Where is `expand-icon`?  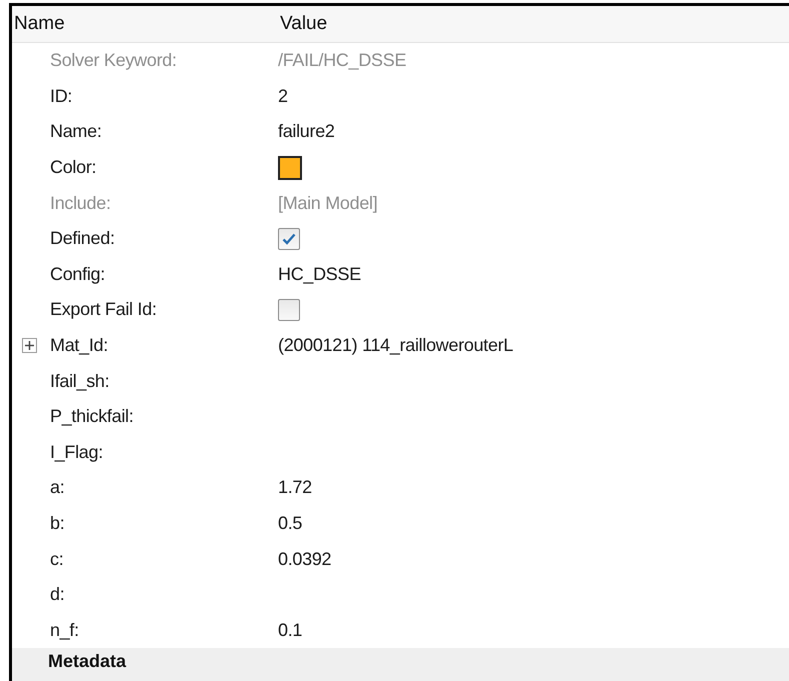 expand-icon is located at coordinates (29, 346).